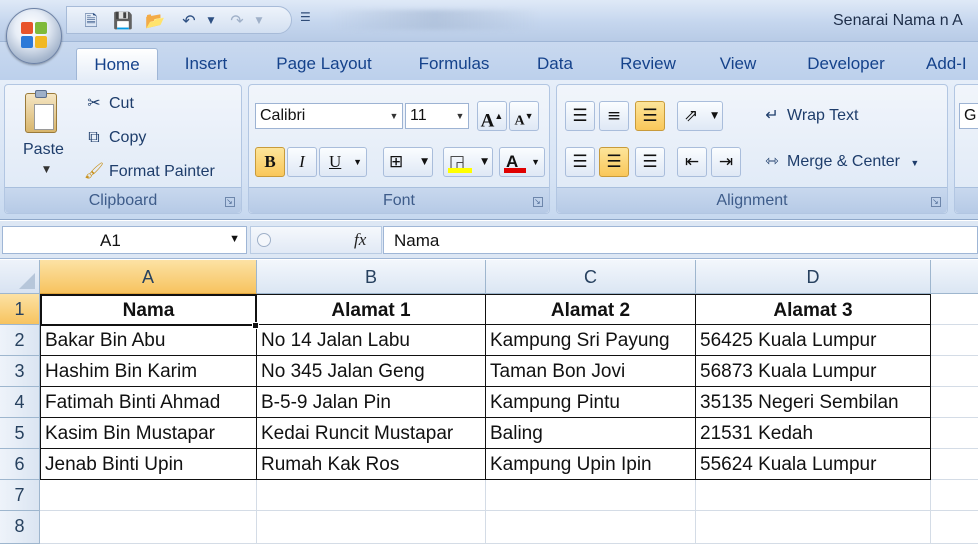 Image resolution: width=978 pixels, height=544 pixels. What do you see at coordinates (371, 402) in the screenshot?
I see `cell-b4: B-5-9 Jalan Pin` at bounding box center [371, 402].